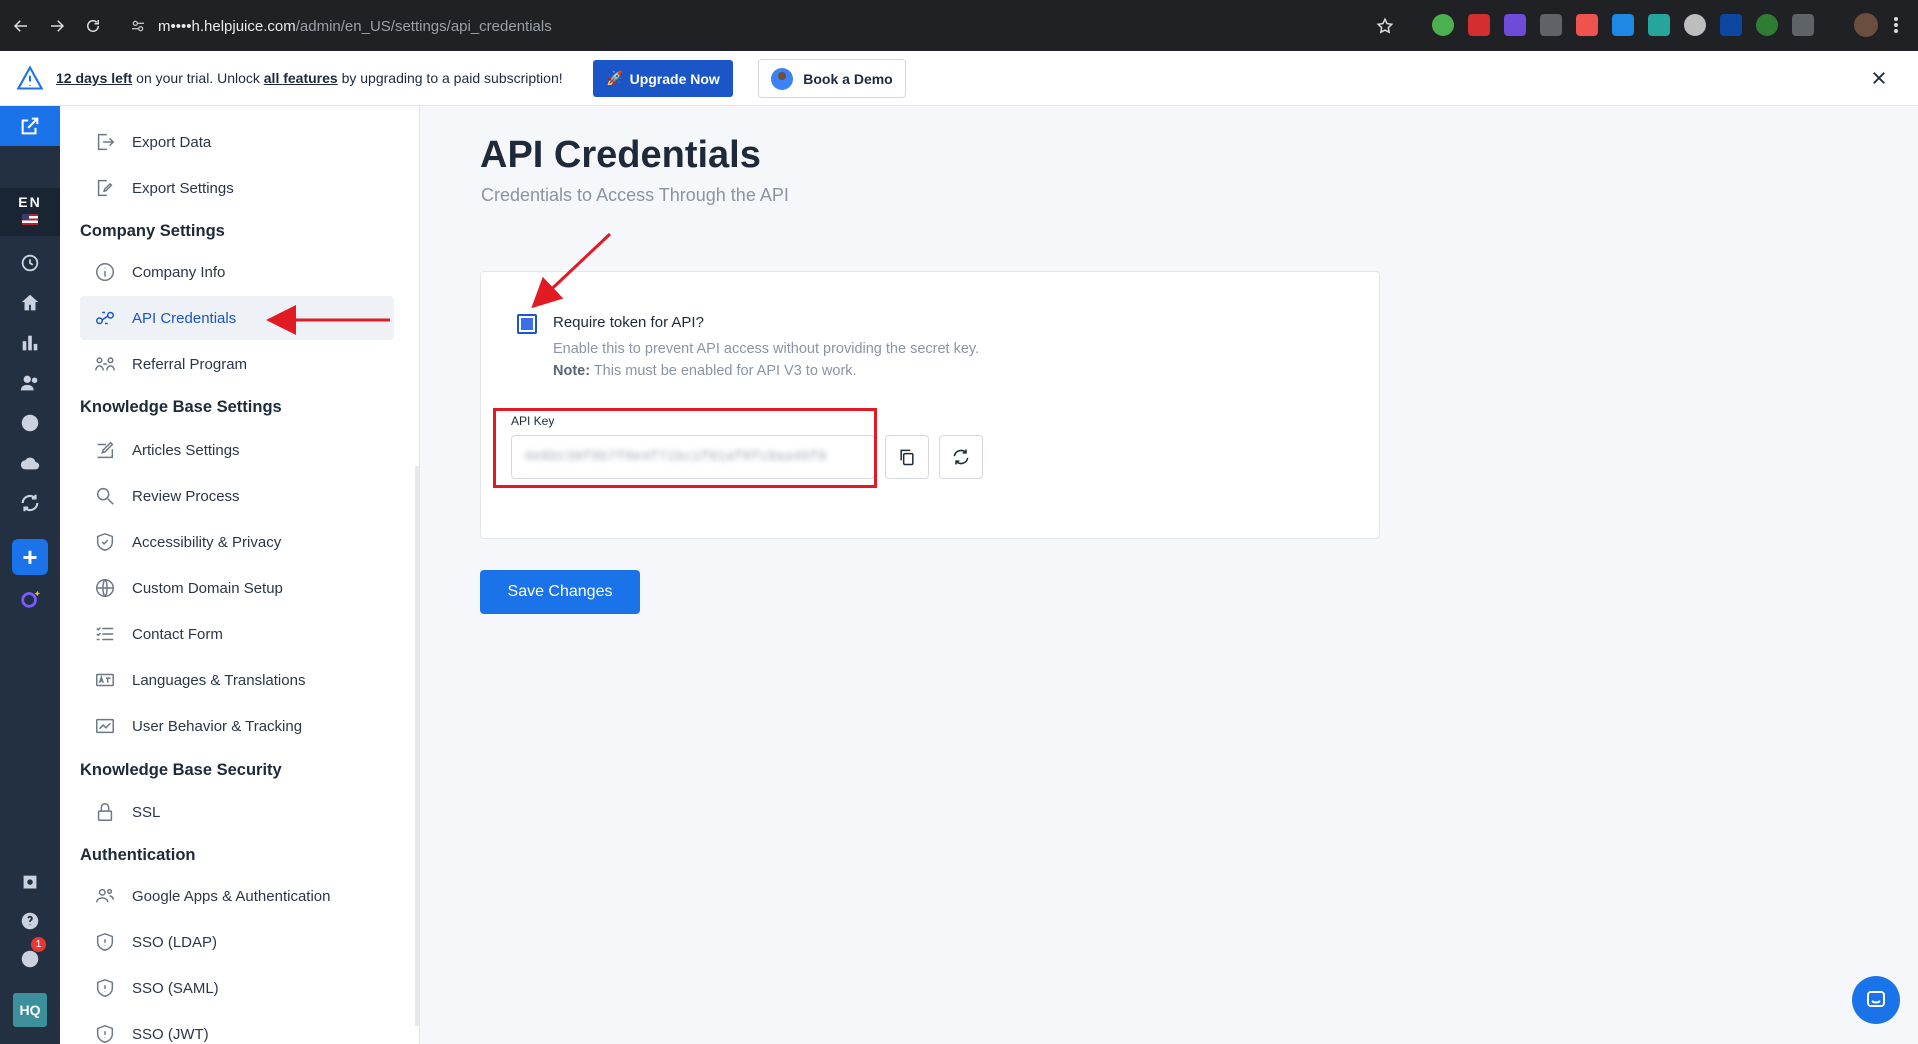 This screenshot has width=1918, height=1044. I want to click on require-token-label: Require token for API?, so click(628, 322).